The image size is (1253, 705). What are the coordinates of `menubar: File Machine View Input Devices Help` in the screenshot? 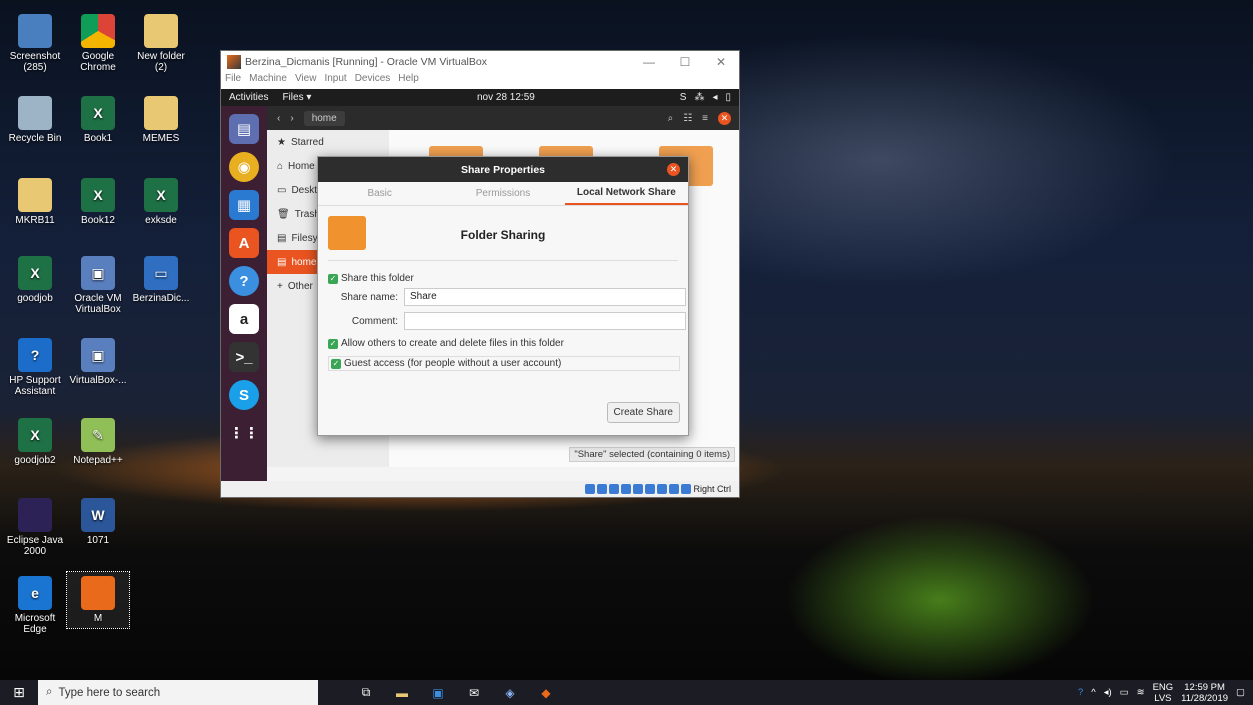 It's located at (480, 81).